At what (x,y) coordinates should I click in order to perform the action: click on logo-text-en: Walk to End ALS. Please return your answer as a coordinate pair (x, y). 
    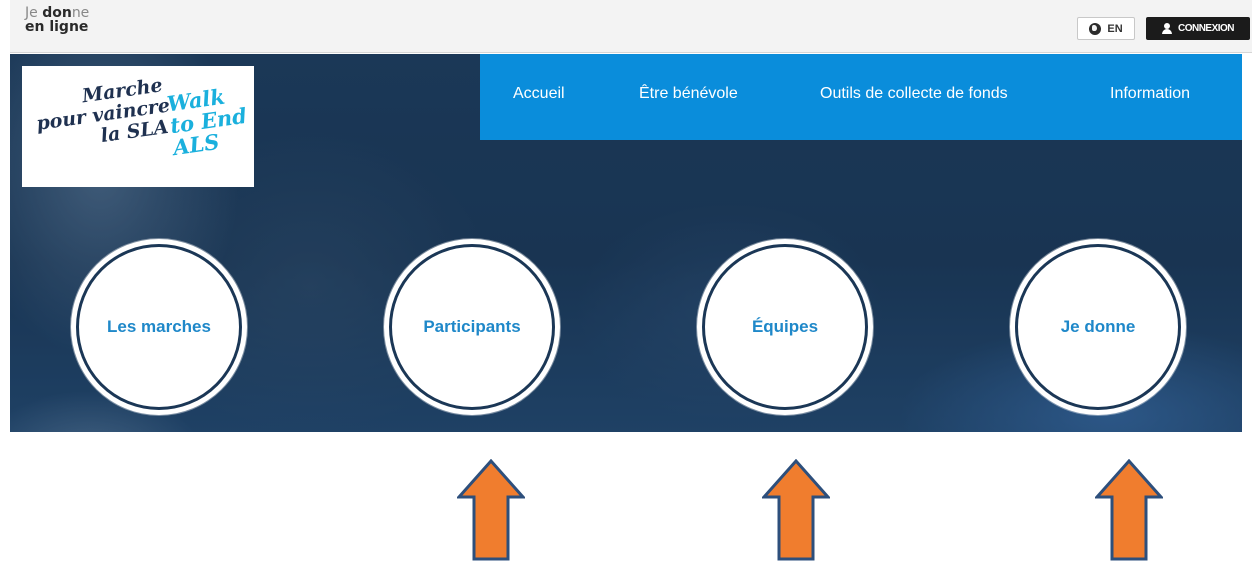
    Looking at the image, I should click on (208, 121).